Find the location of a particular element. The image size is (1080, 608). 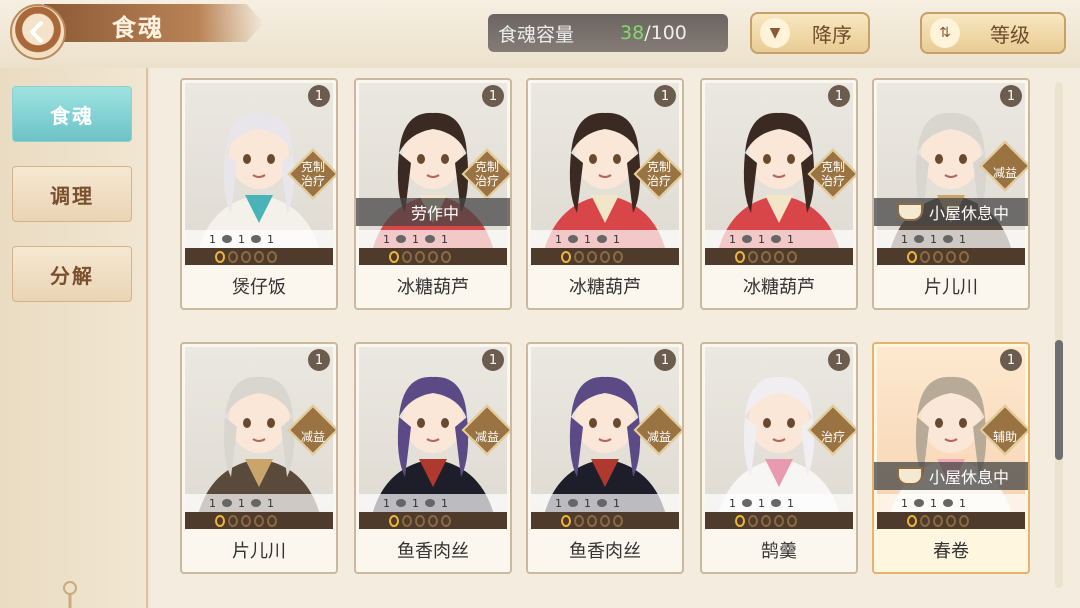

tab-label: 调理 is located at coordinates (72, 195).